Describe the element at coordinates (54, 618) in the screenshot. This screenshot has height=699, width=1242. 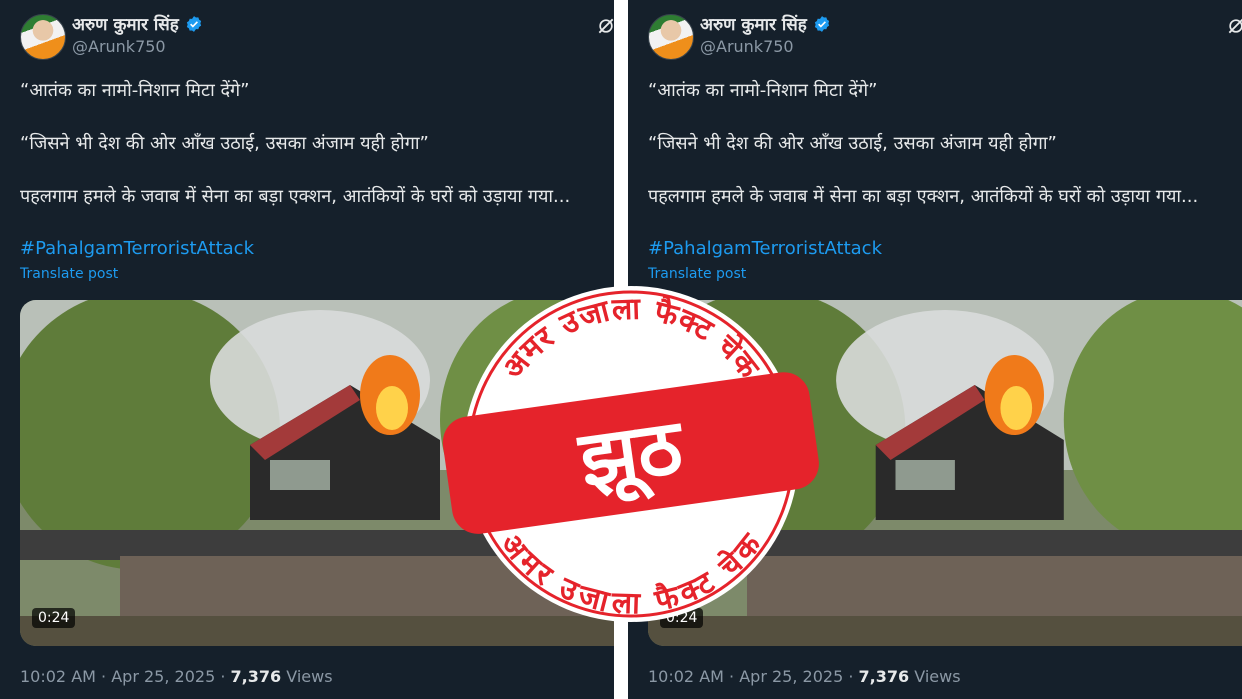
I see `video-duration: 0:24` at that location.